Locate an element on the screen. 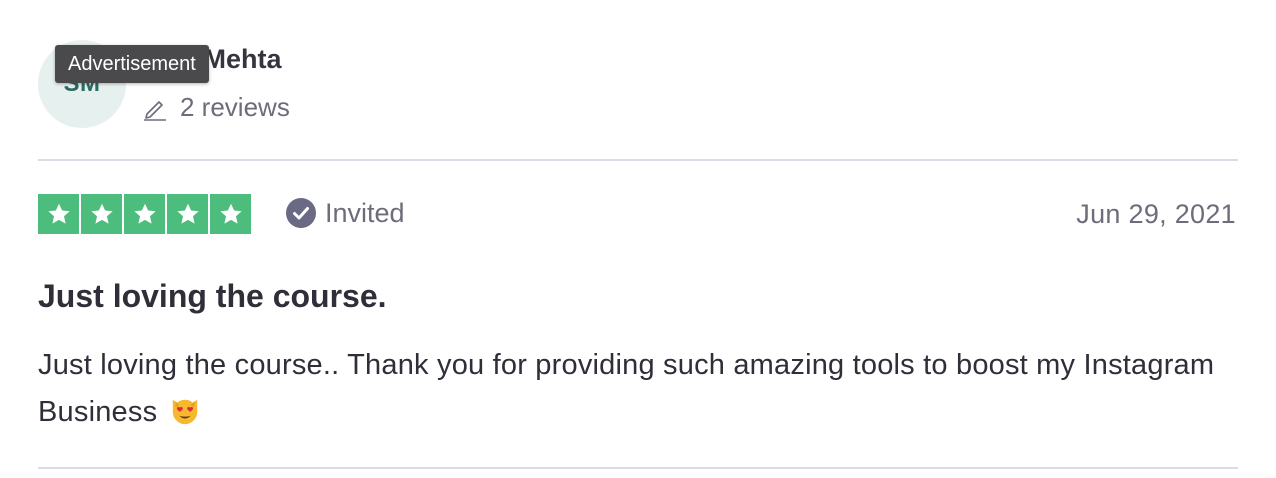  pencil-icon is located at coordinates (155, 110).